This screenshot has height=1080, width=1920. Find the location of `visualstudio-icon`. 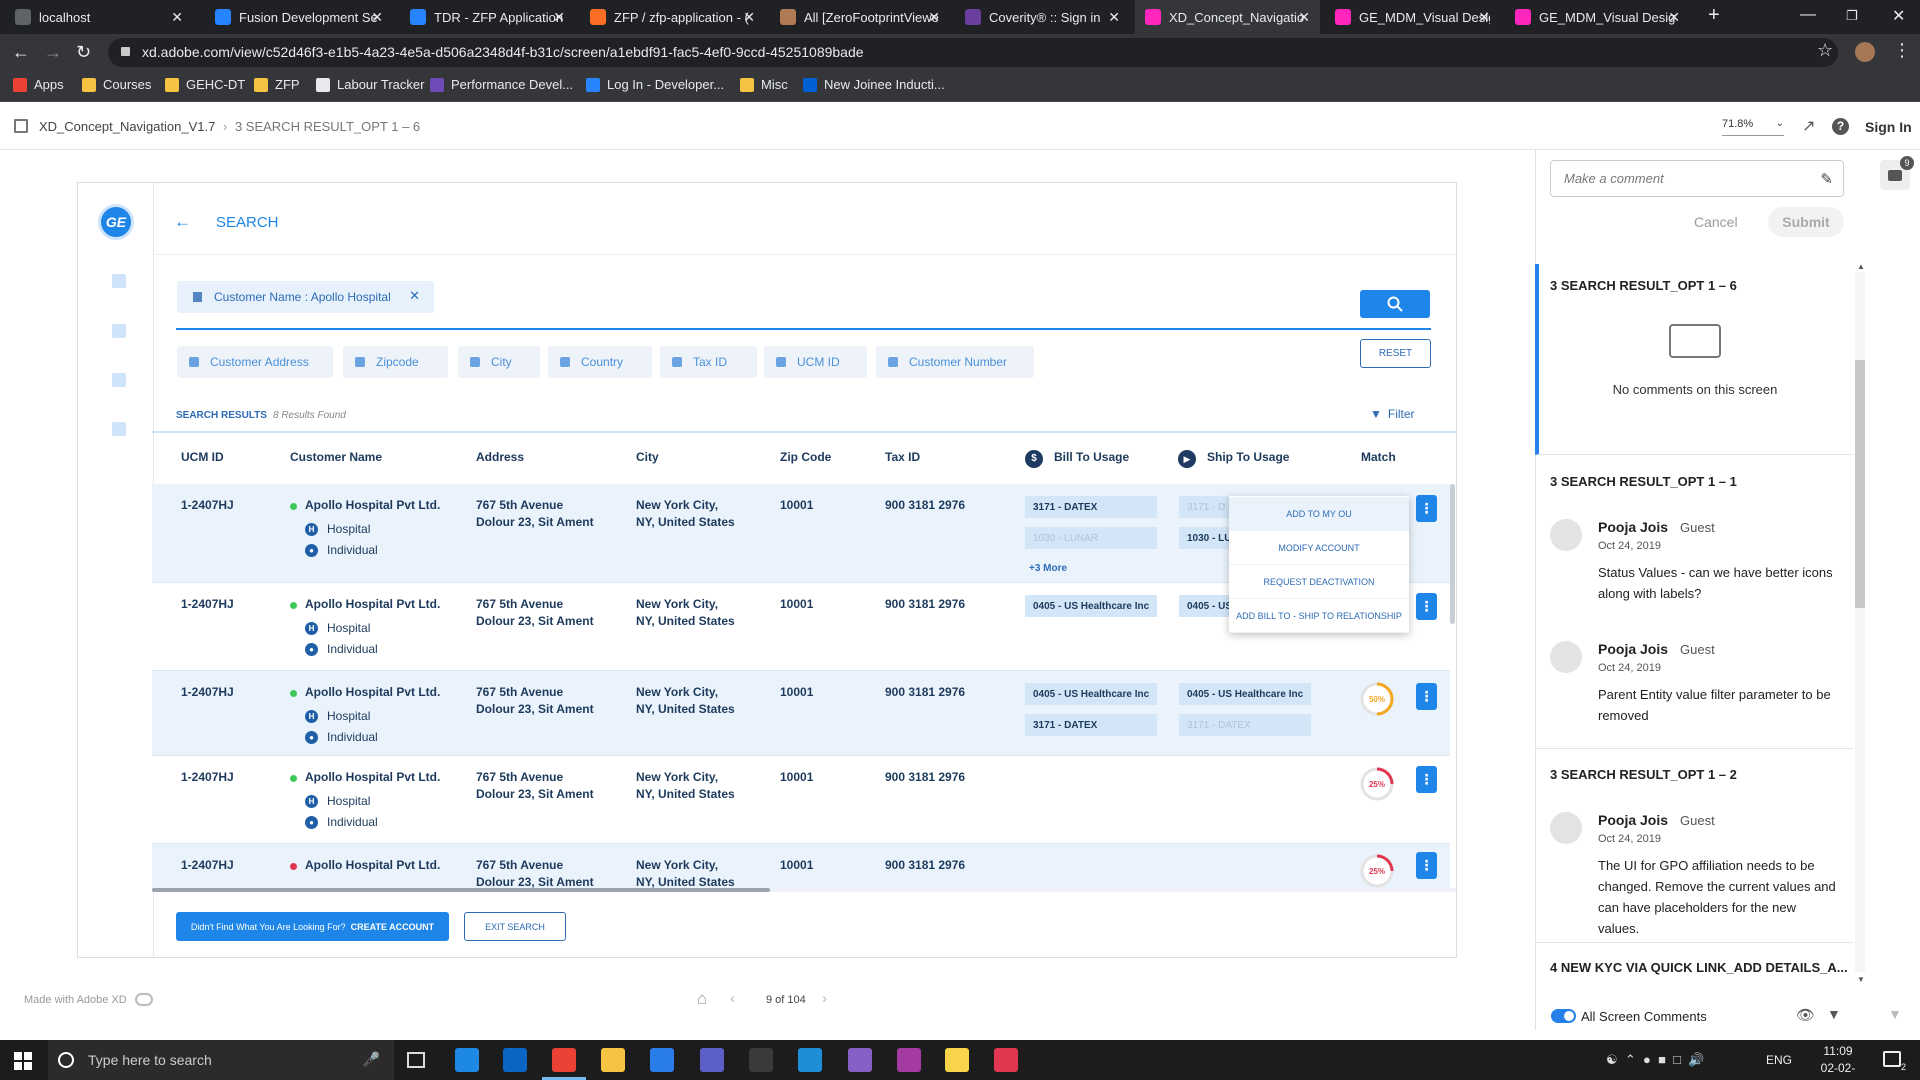

visualstudio-icon is located at coordinates (860, 1060).